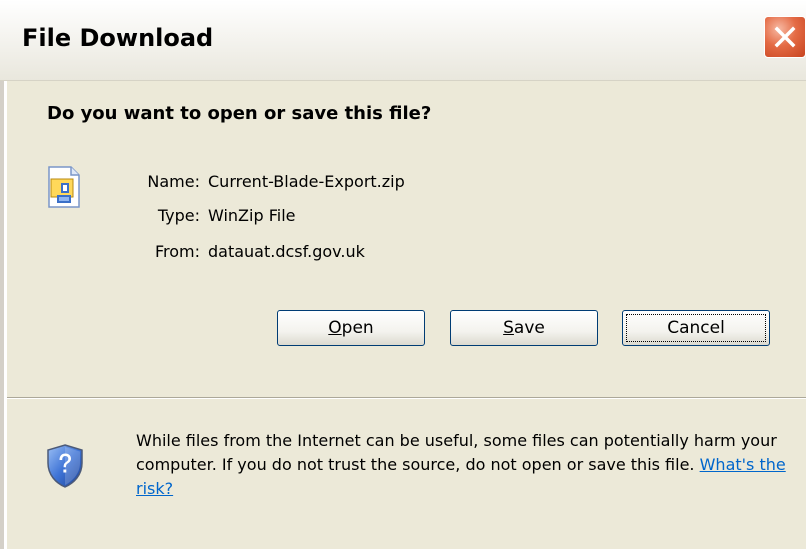  I want to click on close-button, so click(785, 37).